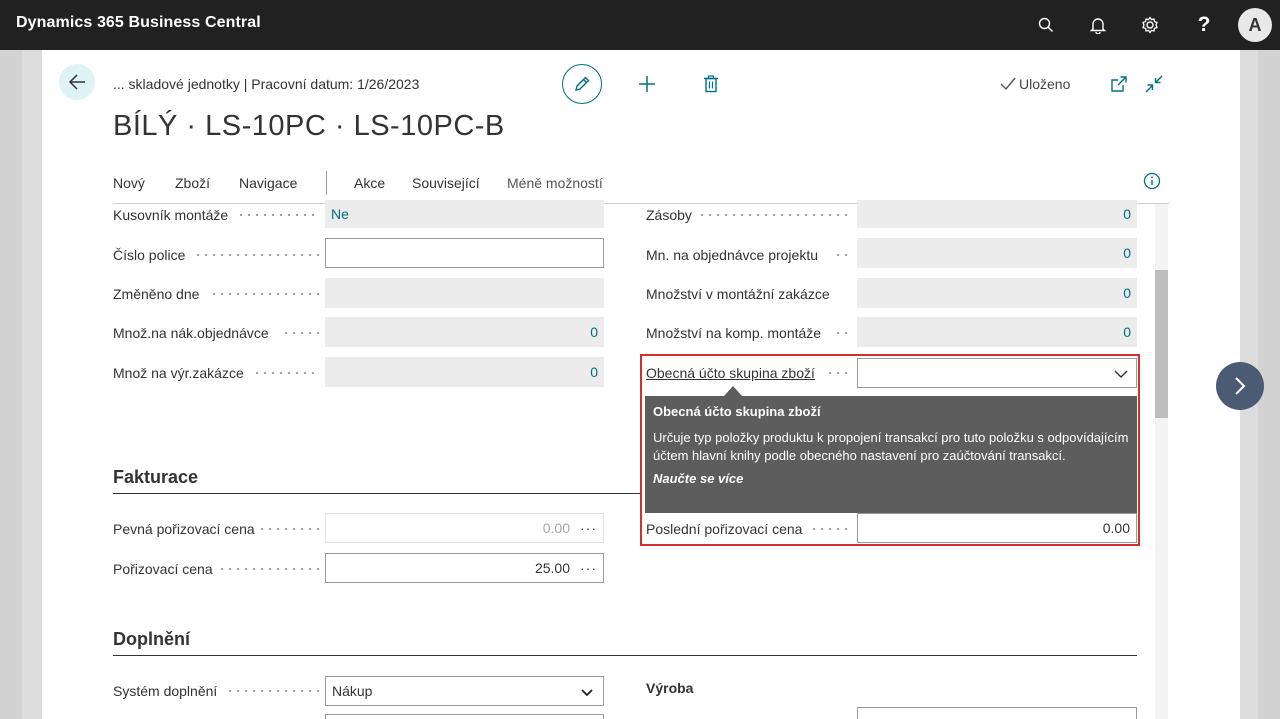  What do you see at coordinates (191, 333) in the screenshot?
I see `field-label: Množ.na nák.objednávce` at bounding box center [191, 333].